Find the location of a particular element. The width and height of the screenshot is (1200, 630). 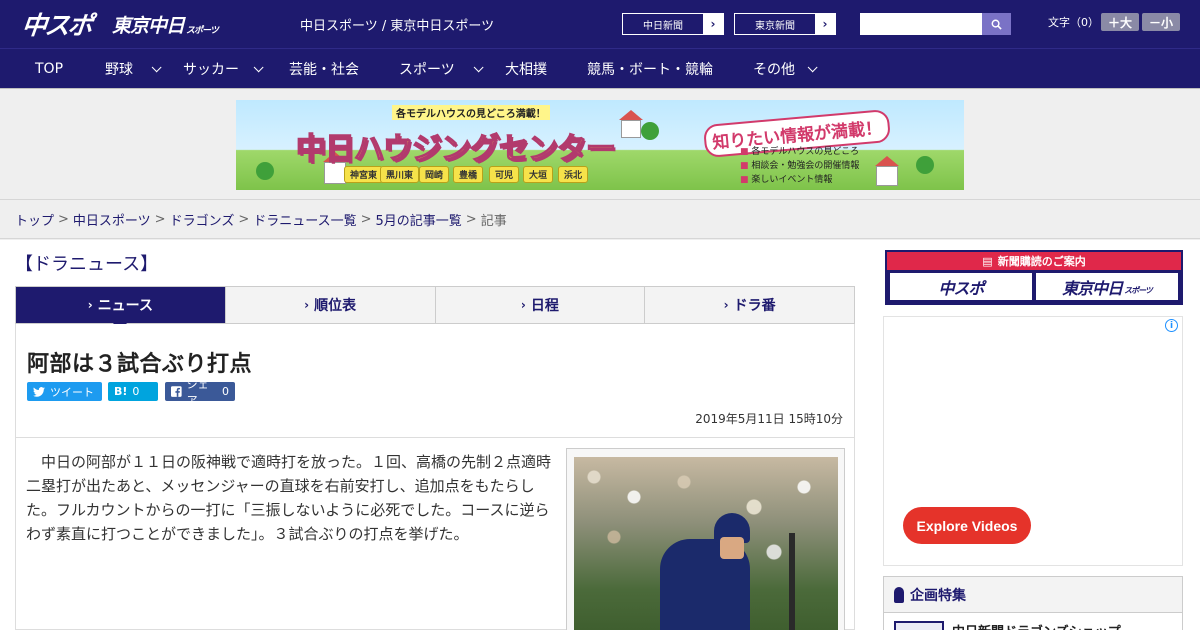

tab-news: › ニュース is located at coordinates (120, 309).